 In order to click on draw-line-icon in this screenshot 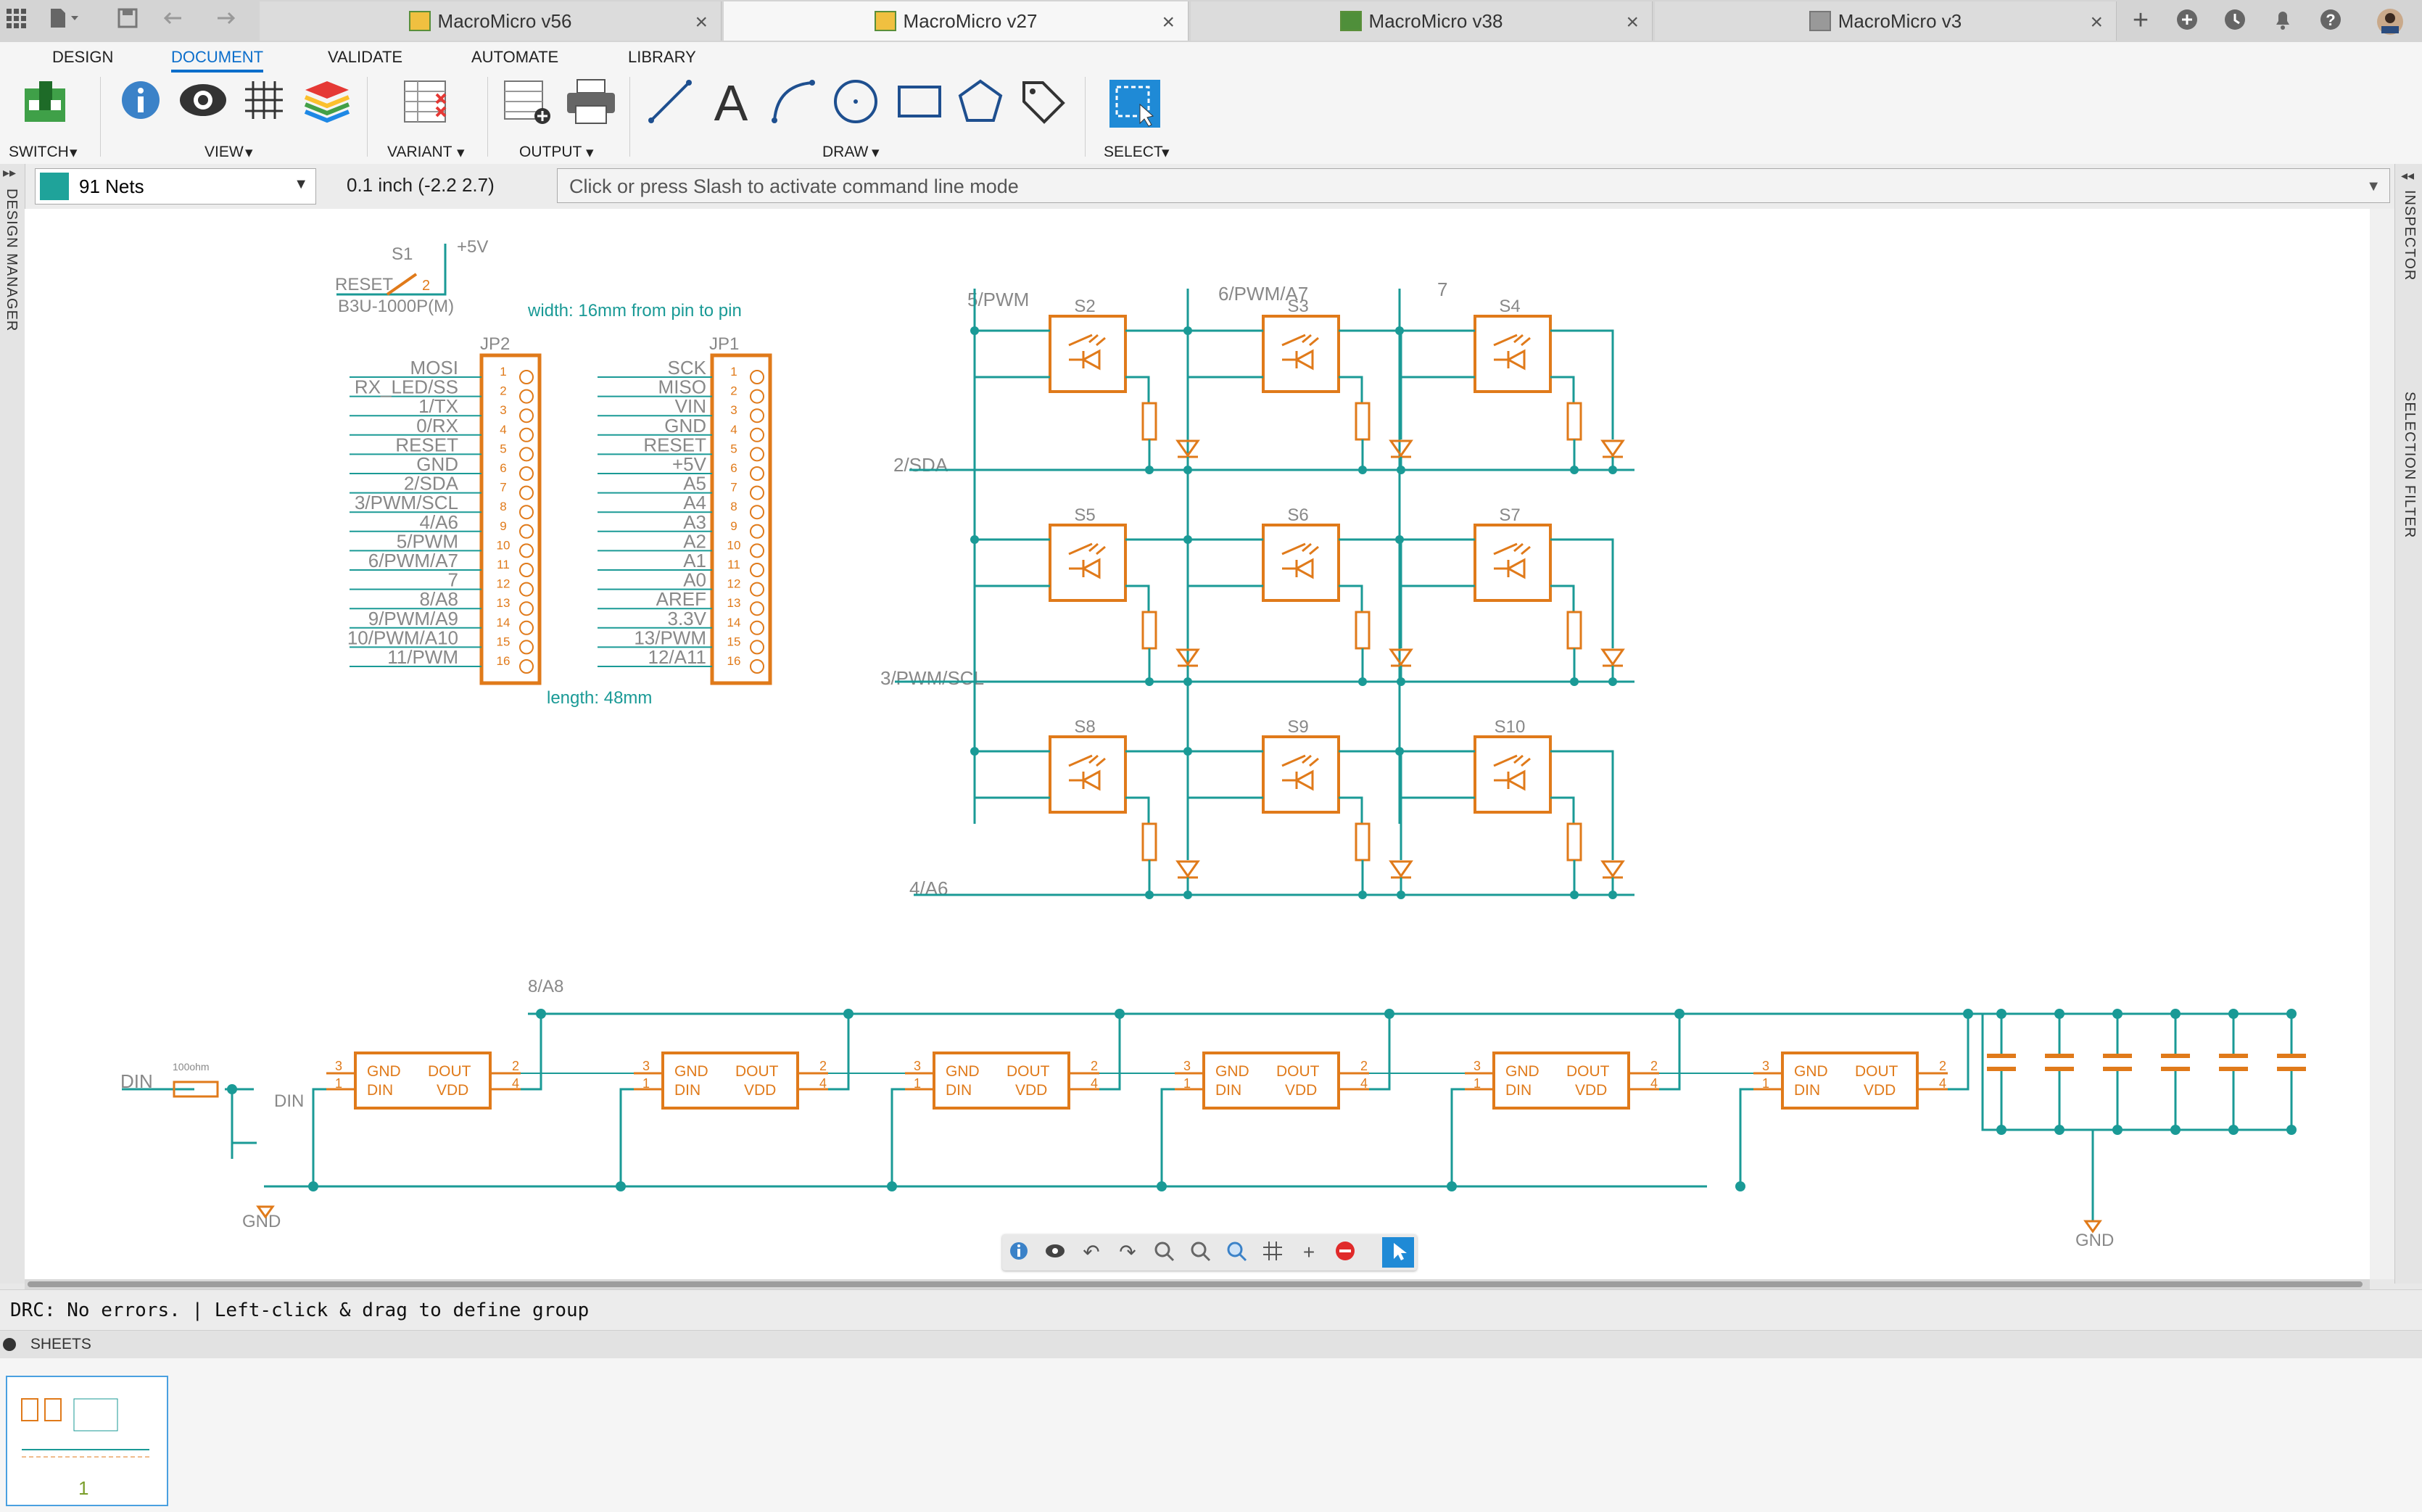, I will do `click(670, 103)`.